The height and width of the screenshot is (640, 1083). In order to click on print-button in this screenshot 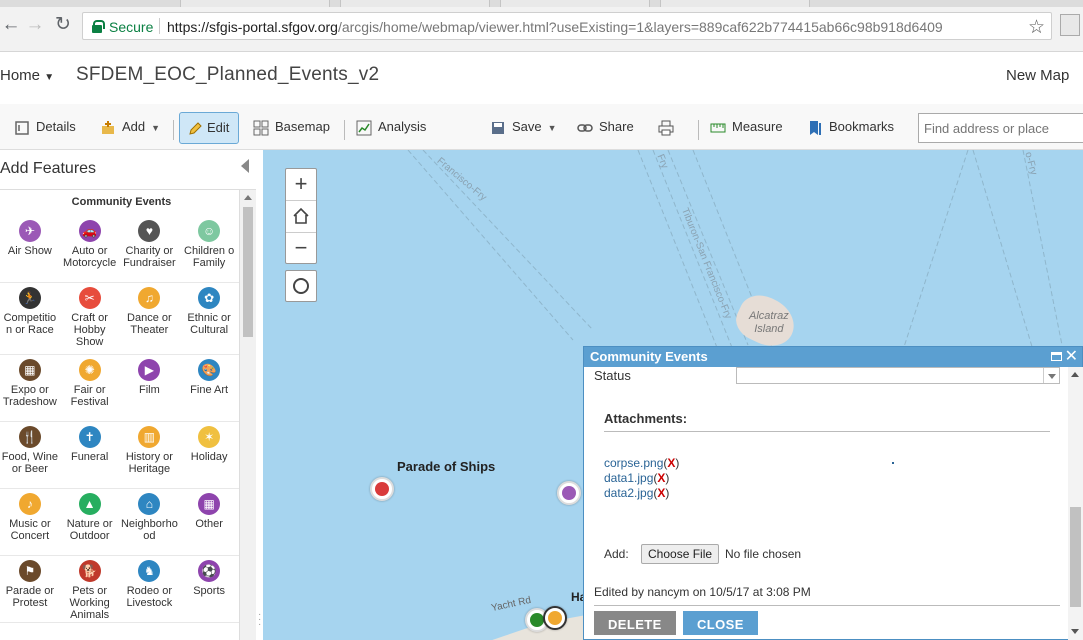, I will do `click(669, 128)`.